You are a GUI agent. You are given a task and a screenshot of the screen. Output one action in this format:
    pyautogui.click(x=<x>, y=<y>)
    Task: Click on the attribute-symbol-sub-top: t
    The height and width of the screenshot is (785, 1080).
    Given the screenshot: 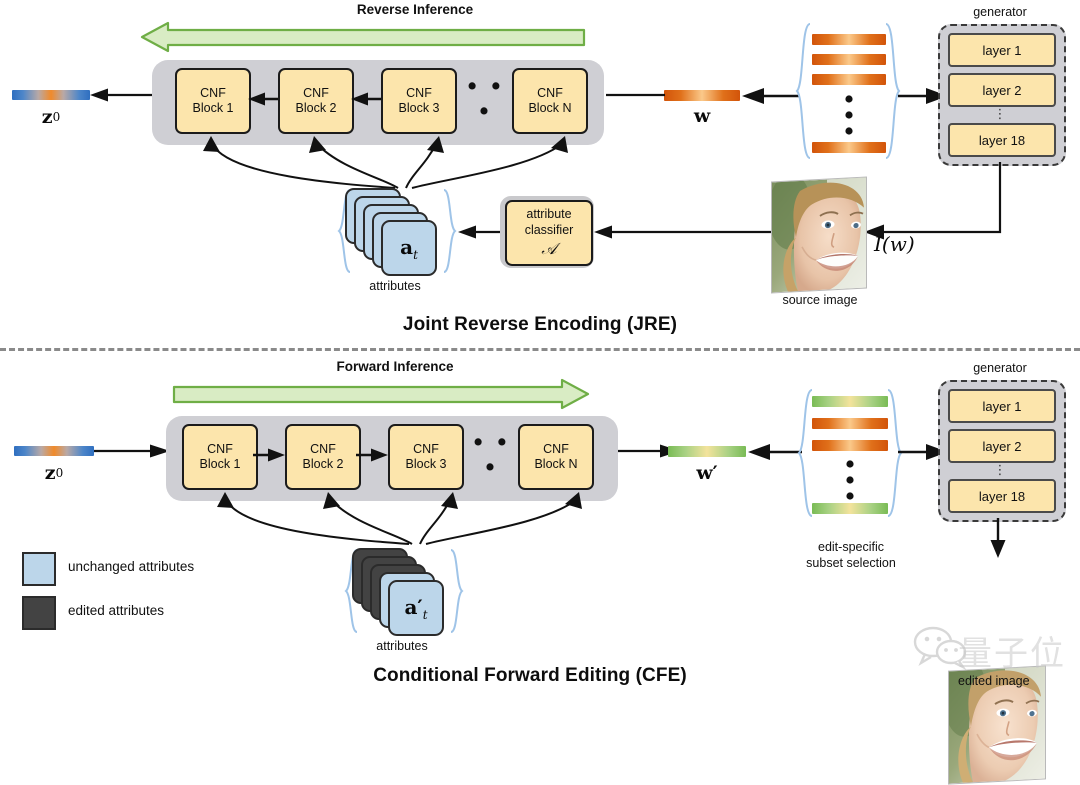 What is the action you would take?
    pyautogui.click(x=415, y=254)
    